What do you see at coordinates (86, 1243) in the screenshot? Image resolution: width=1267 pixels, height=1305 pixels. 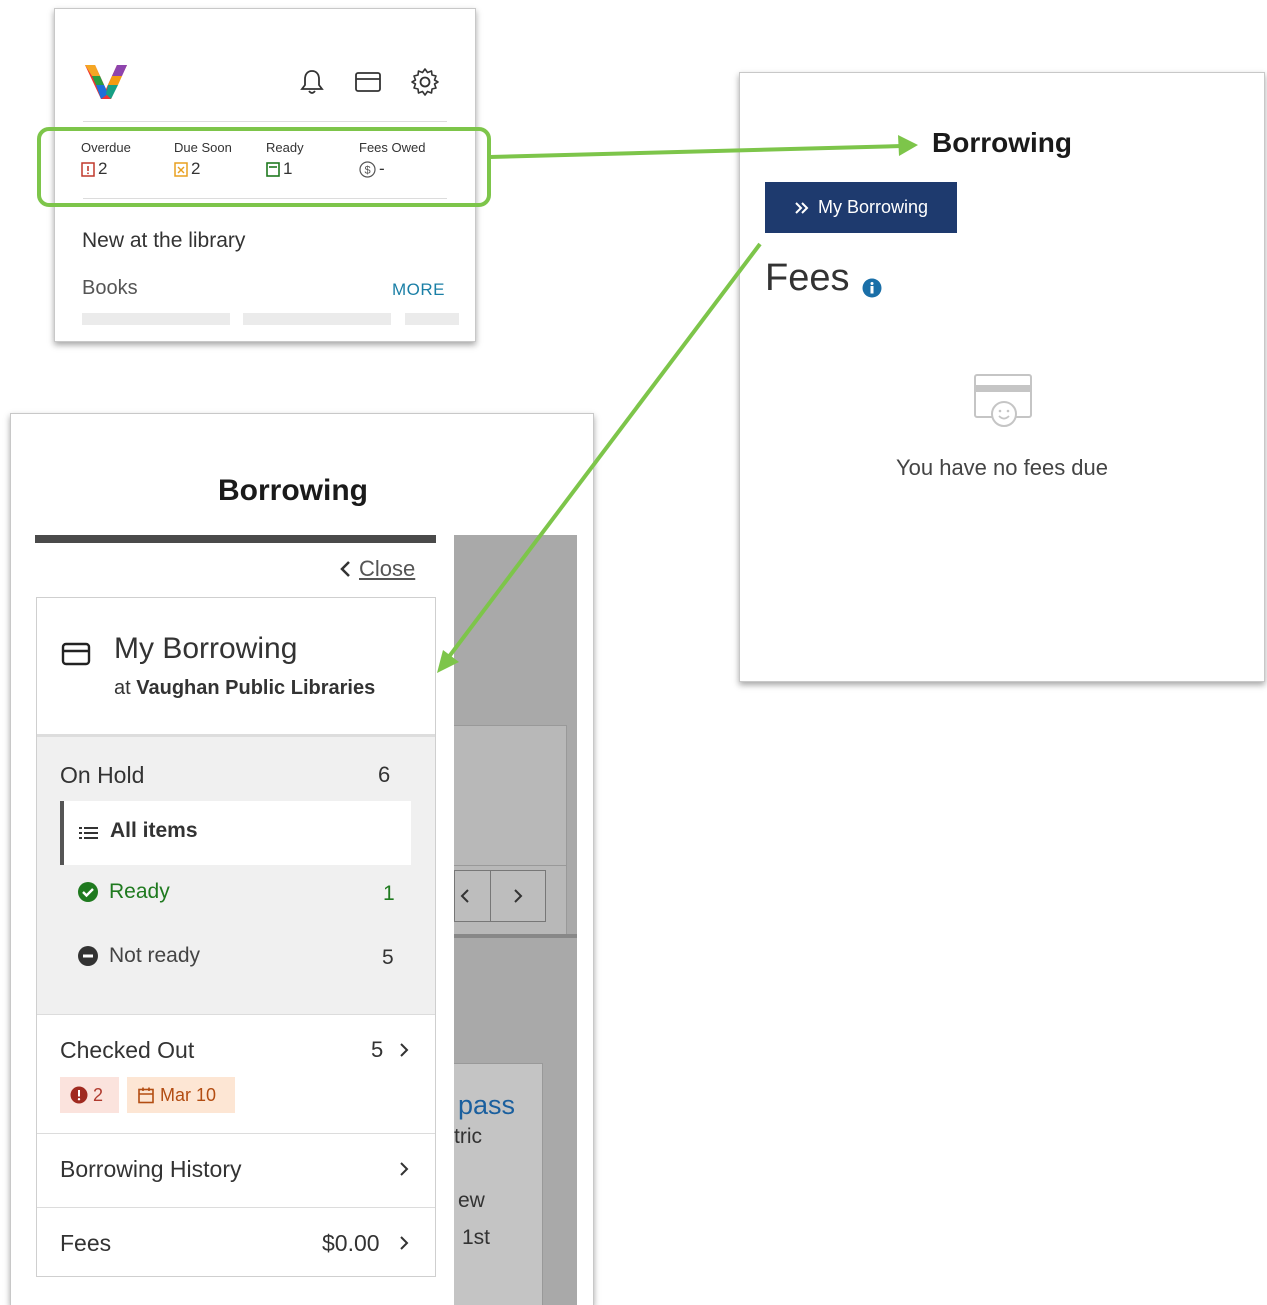 I see `fees-label: Fees` at bounding box center [86, 1243].